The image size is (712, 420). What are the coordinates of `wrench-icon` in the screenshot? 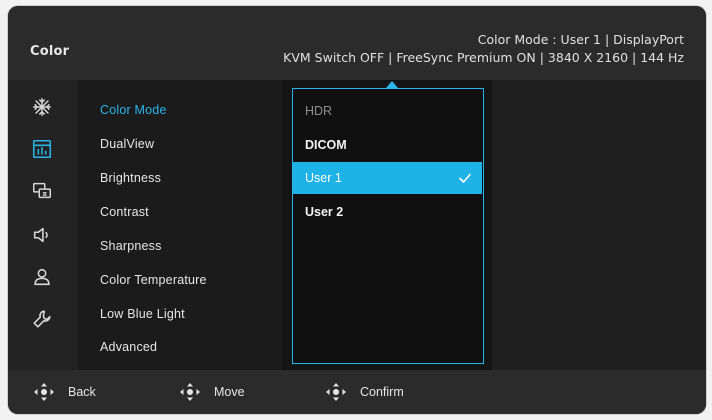 It's located at (42, 319).